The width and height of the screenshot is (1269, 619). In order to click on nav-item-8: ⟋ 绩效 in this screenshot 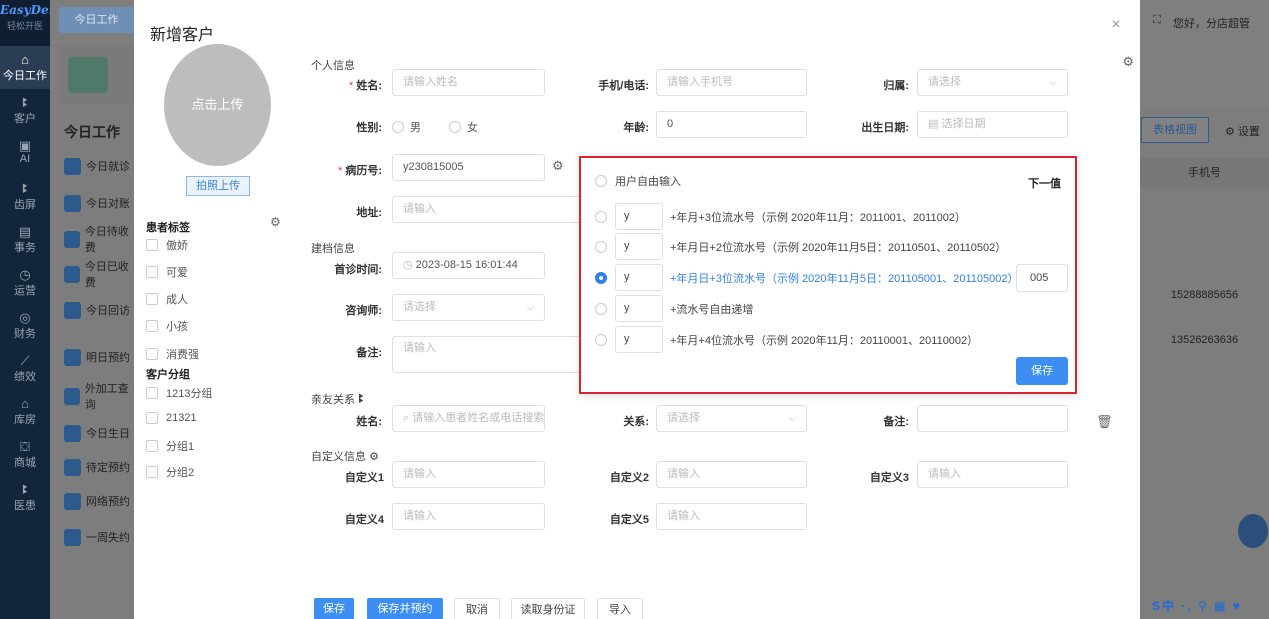, I will do `click(25, 368)`.